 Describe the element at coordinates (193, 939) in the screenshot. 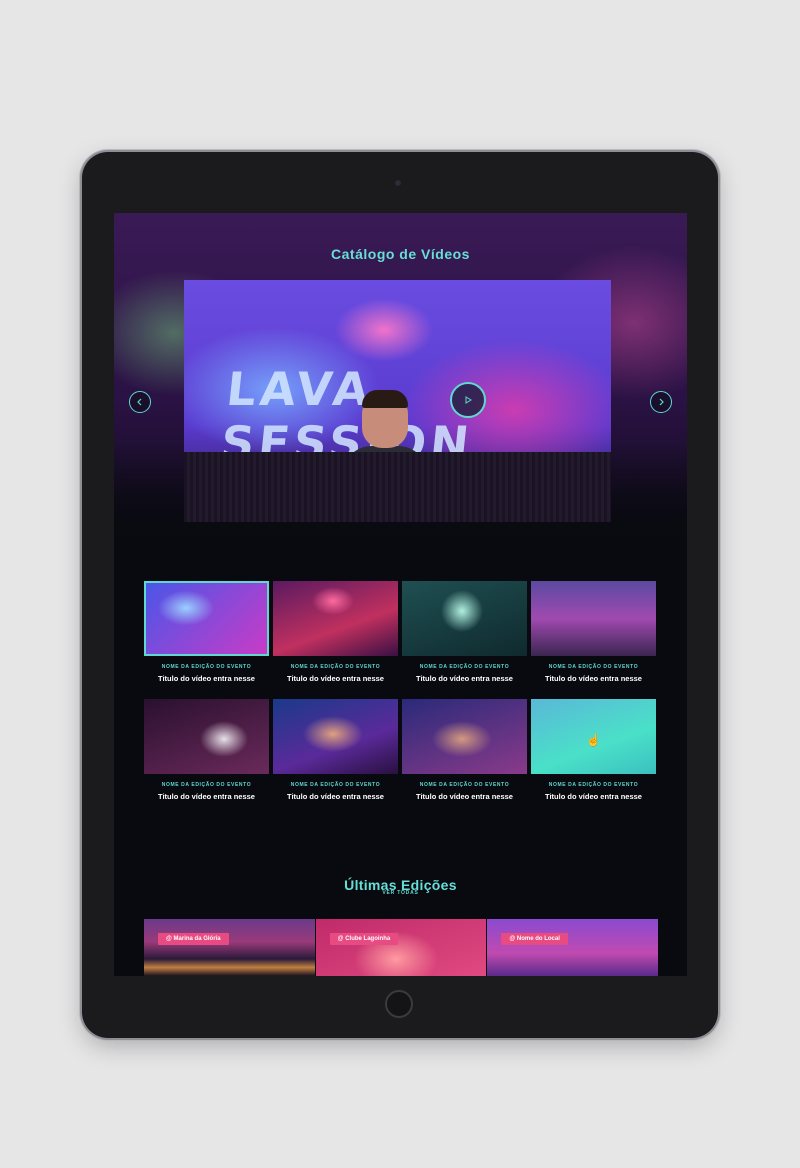

I see `location-tag: @ Marina da Glória` at that location.